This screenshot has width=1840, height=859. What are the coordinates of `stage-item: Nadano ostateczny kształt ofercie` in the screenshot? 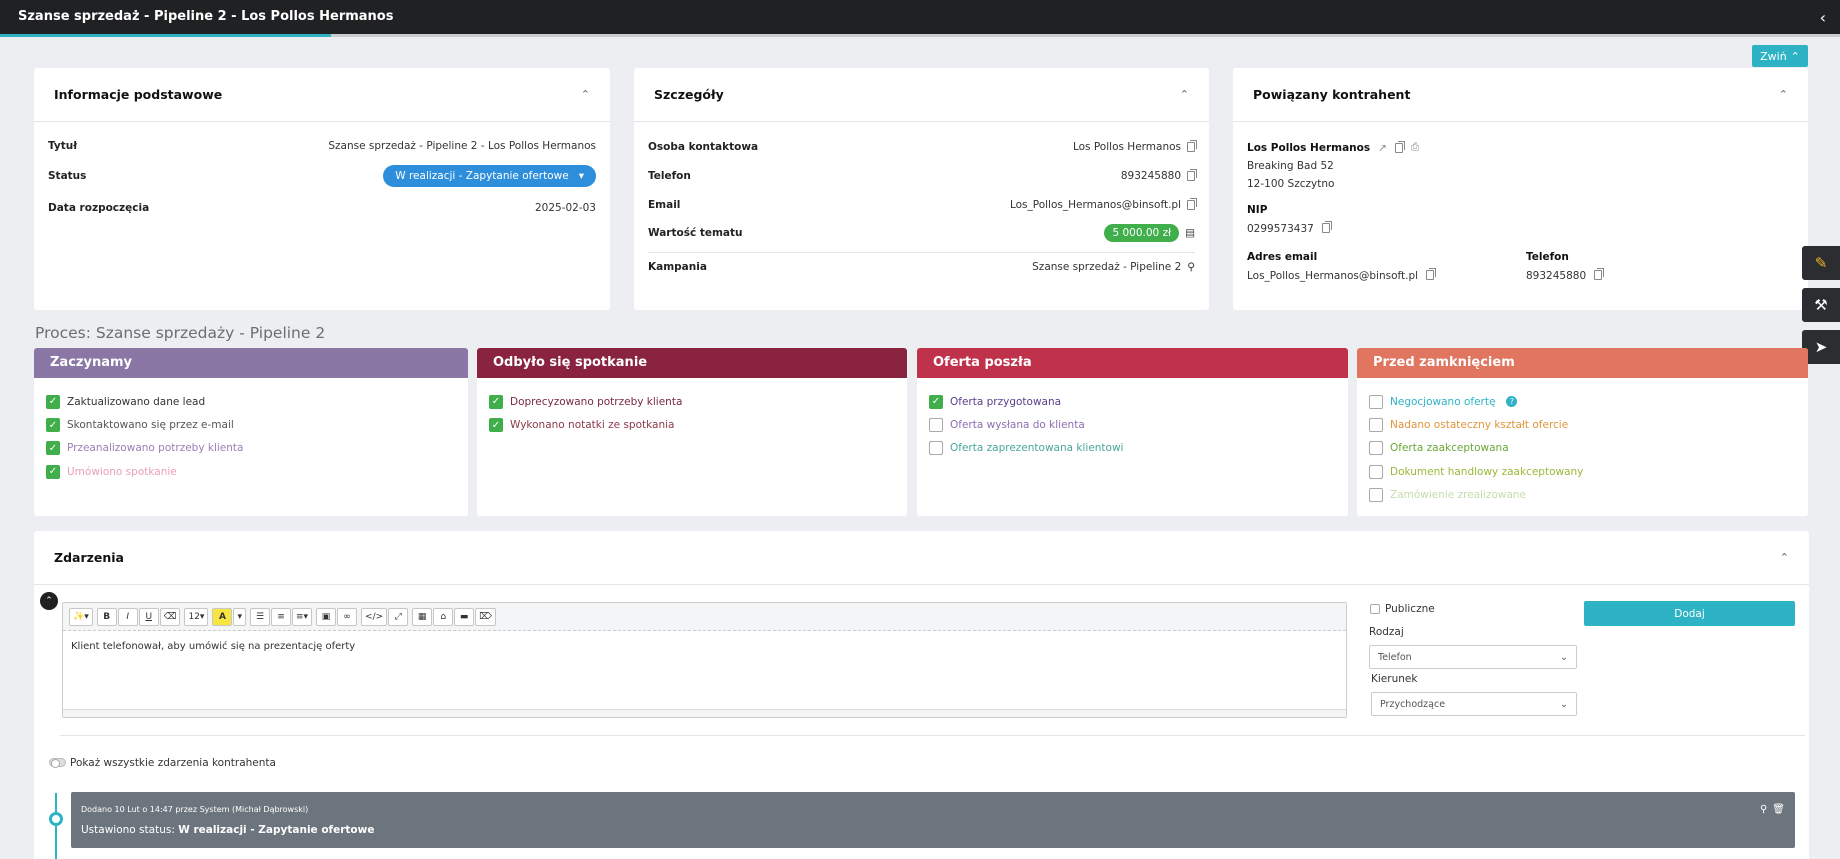 It's located at (1582, 424).